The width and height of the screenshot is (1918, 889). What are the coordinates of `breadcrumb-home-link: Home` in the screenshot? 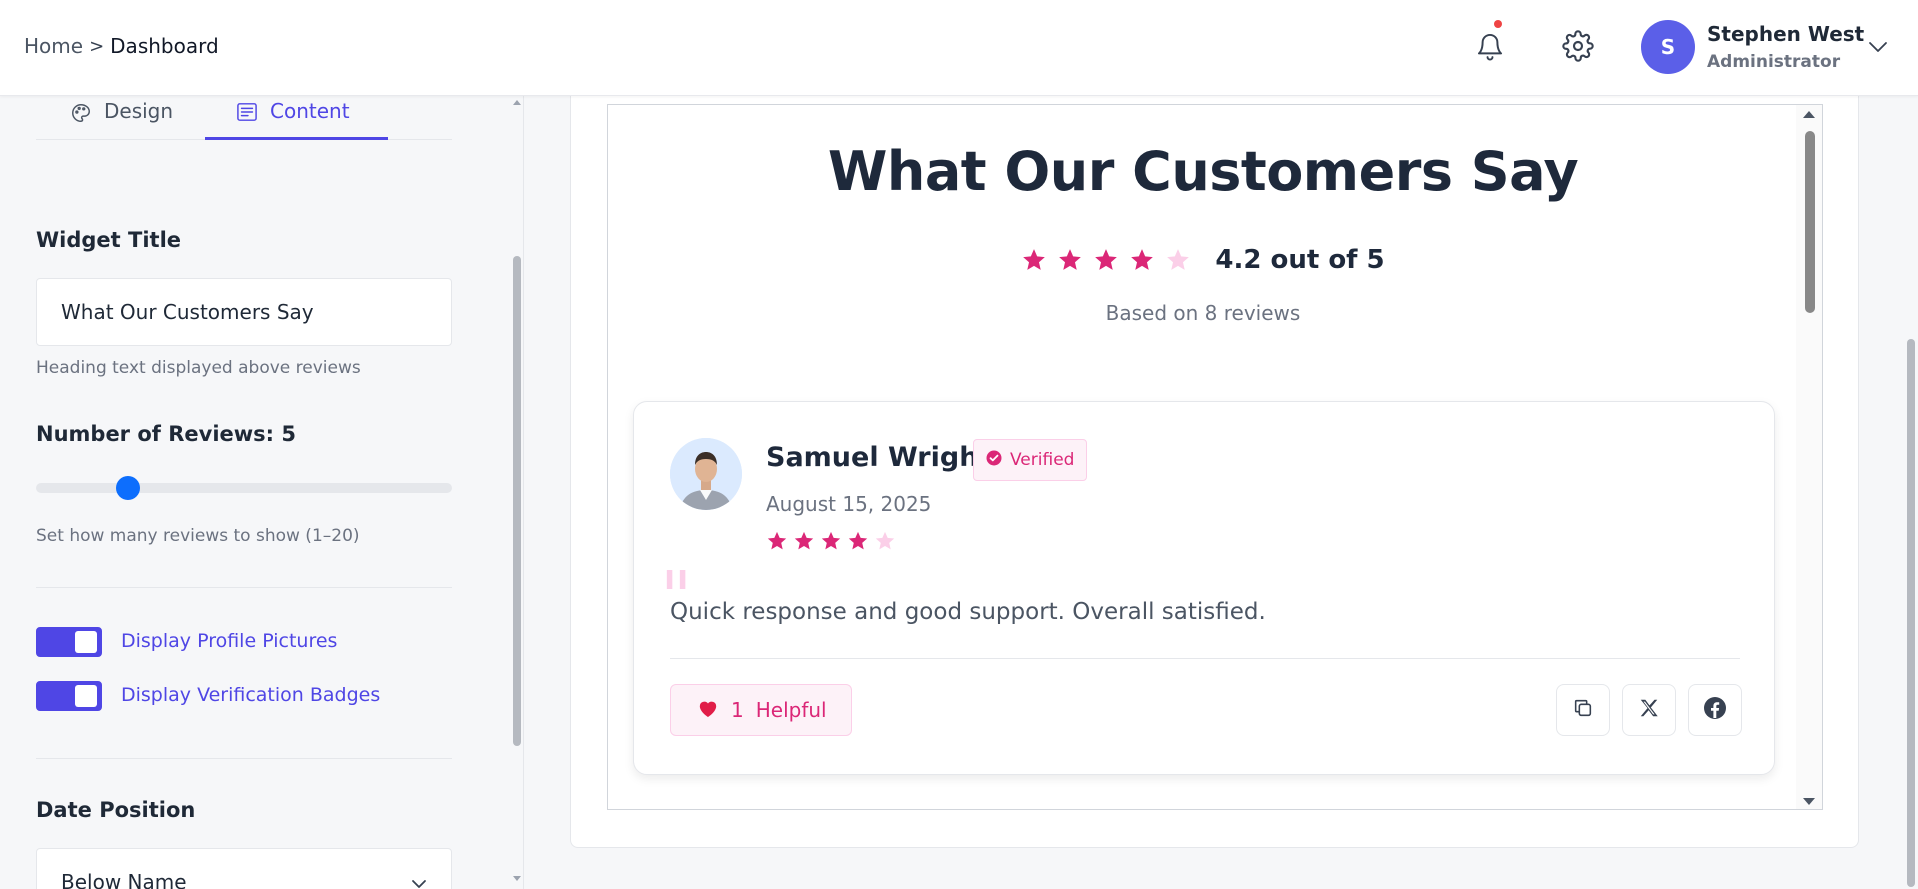 It's located at (53, 46).